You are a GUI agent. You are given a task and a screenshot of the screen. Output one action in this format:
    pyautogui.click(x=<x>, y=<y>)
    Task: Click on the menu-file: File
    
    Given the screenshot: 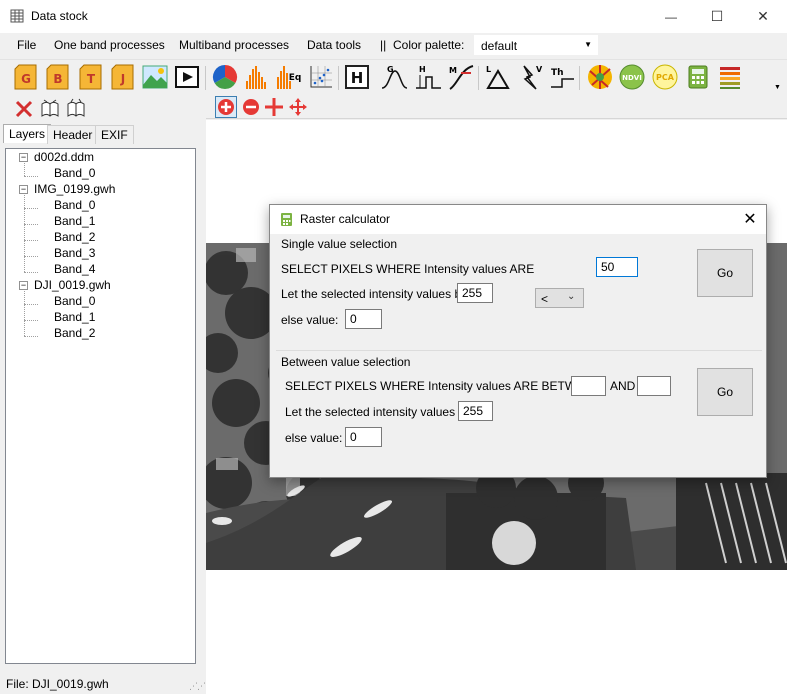 What is the action you would take?
    pyautogui.click(x=26, y=45)
    